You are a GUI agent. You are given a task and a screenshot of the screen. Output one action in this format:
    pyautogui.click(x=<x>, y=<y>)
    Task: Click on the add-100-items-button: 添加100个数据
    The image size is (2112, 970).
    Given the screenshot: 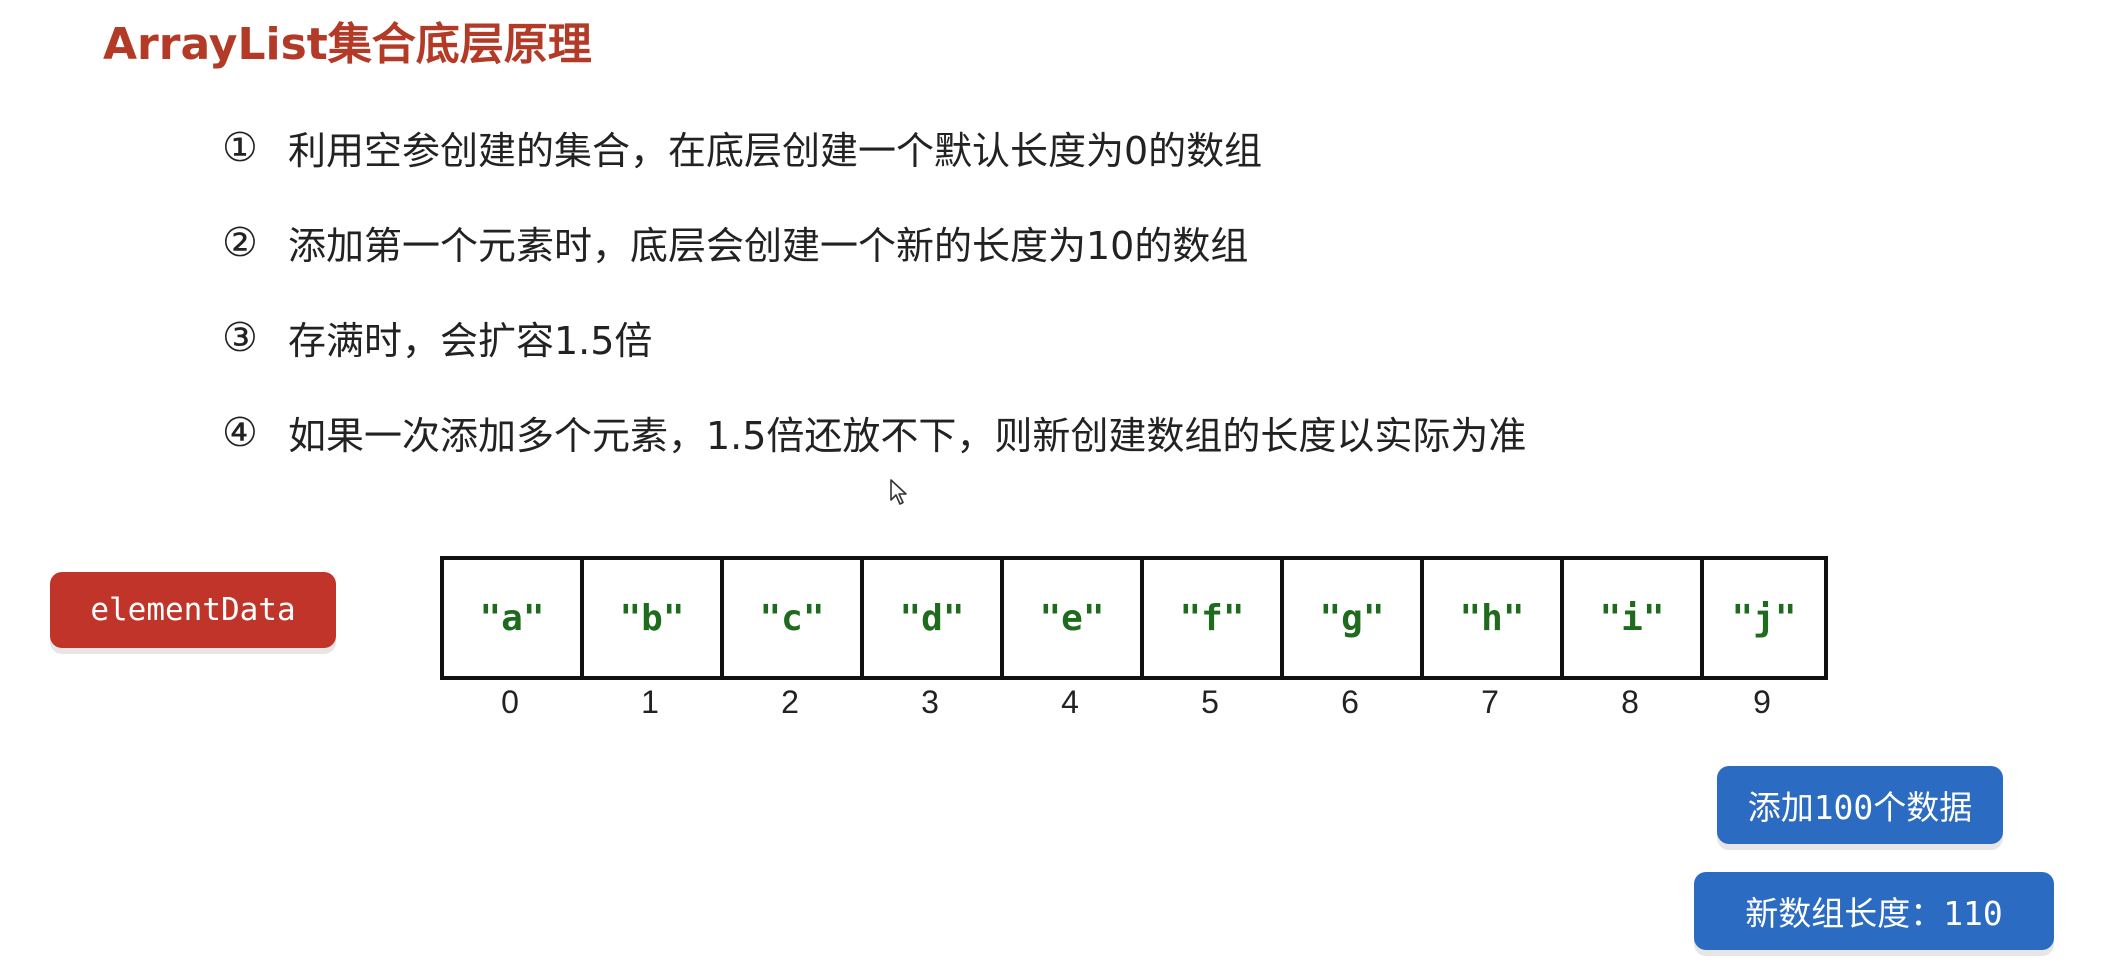 What is the action you would take?
    pyautogui.click(x=1860, y=805)
    